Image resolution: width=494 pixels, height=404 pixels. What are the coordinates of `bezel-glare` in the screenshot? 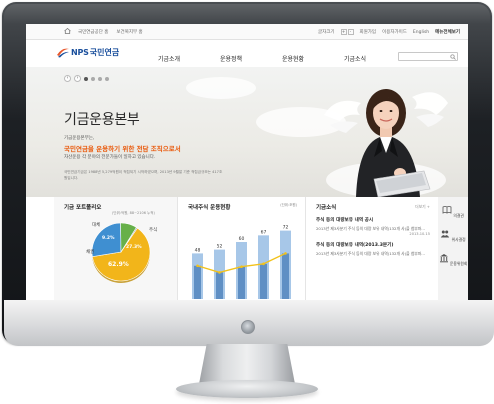 It's located at (247, 14).